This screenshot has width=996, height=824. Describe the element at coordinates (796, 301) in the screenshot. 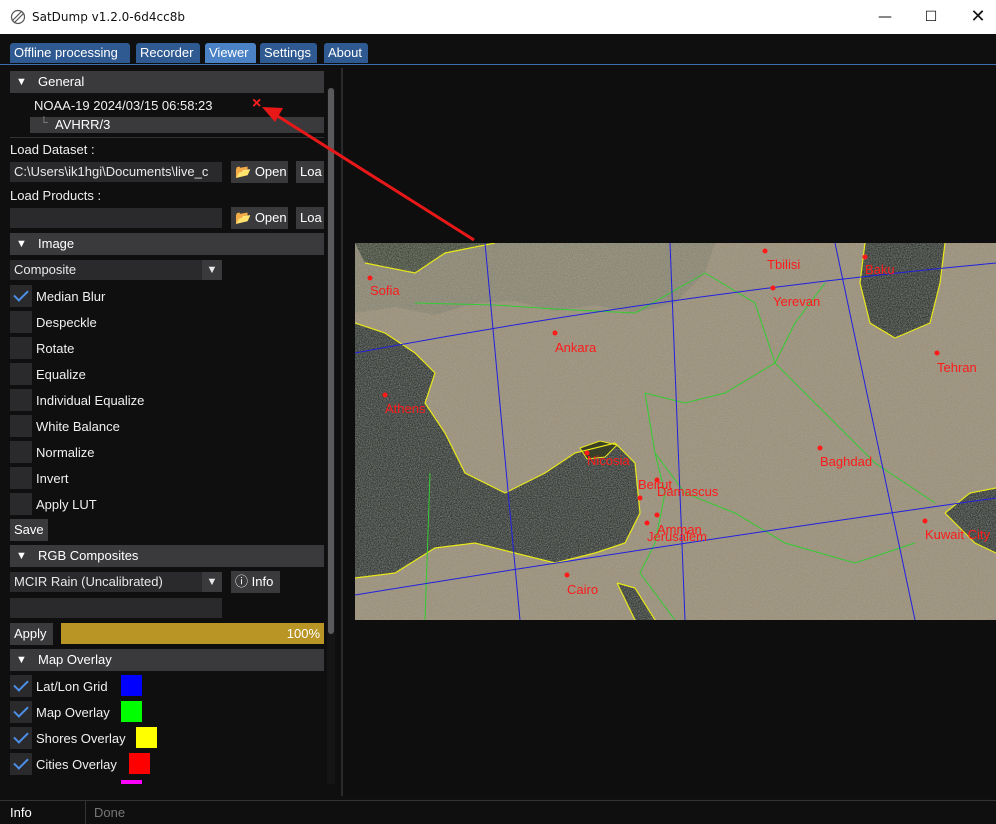

I see `city-label: Yerevan` at that location.